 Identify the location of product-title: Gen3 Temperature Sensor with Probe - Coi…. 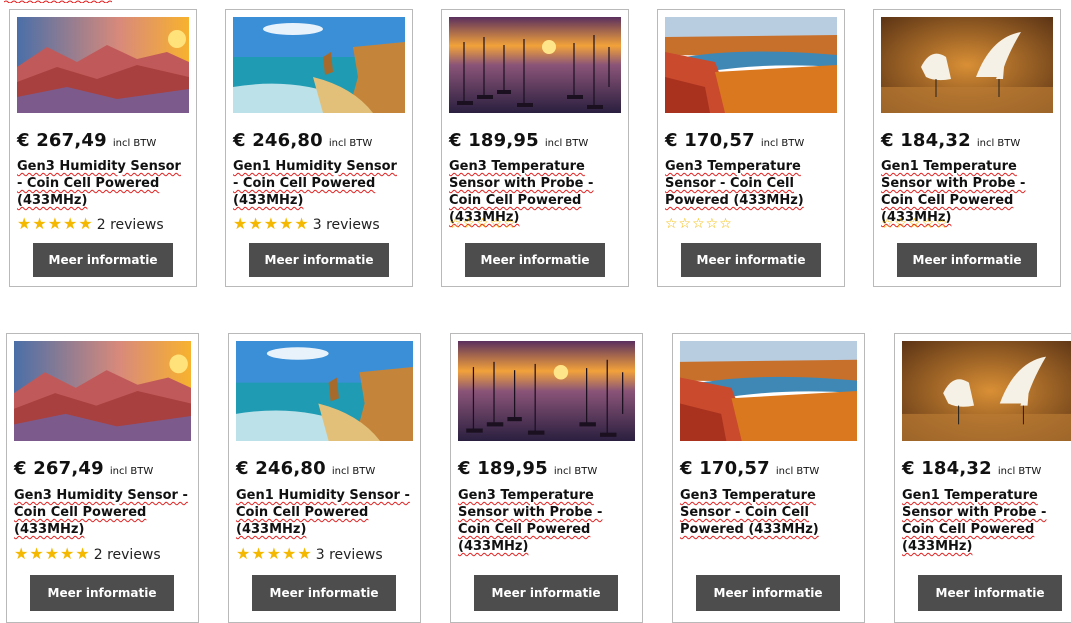
(547, 521).